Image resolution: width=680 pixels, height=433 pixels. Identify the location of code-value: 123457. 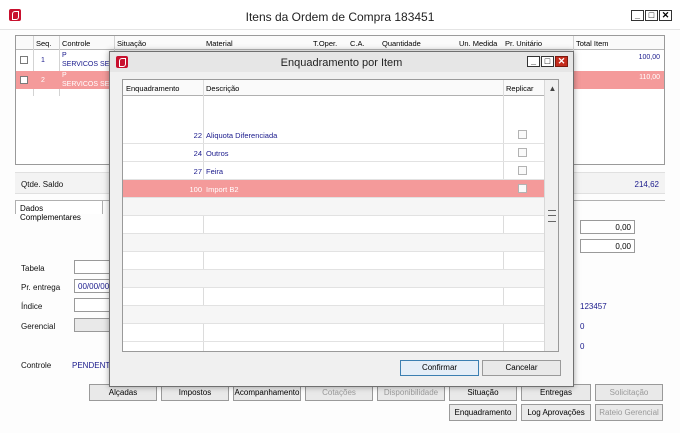
(593, 306).